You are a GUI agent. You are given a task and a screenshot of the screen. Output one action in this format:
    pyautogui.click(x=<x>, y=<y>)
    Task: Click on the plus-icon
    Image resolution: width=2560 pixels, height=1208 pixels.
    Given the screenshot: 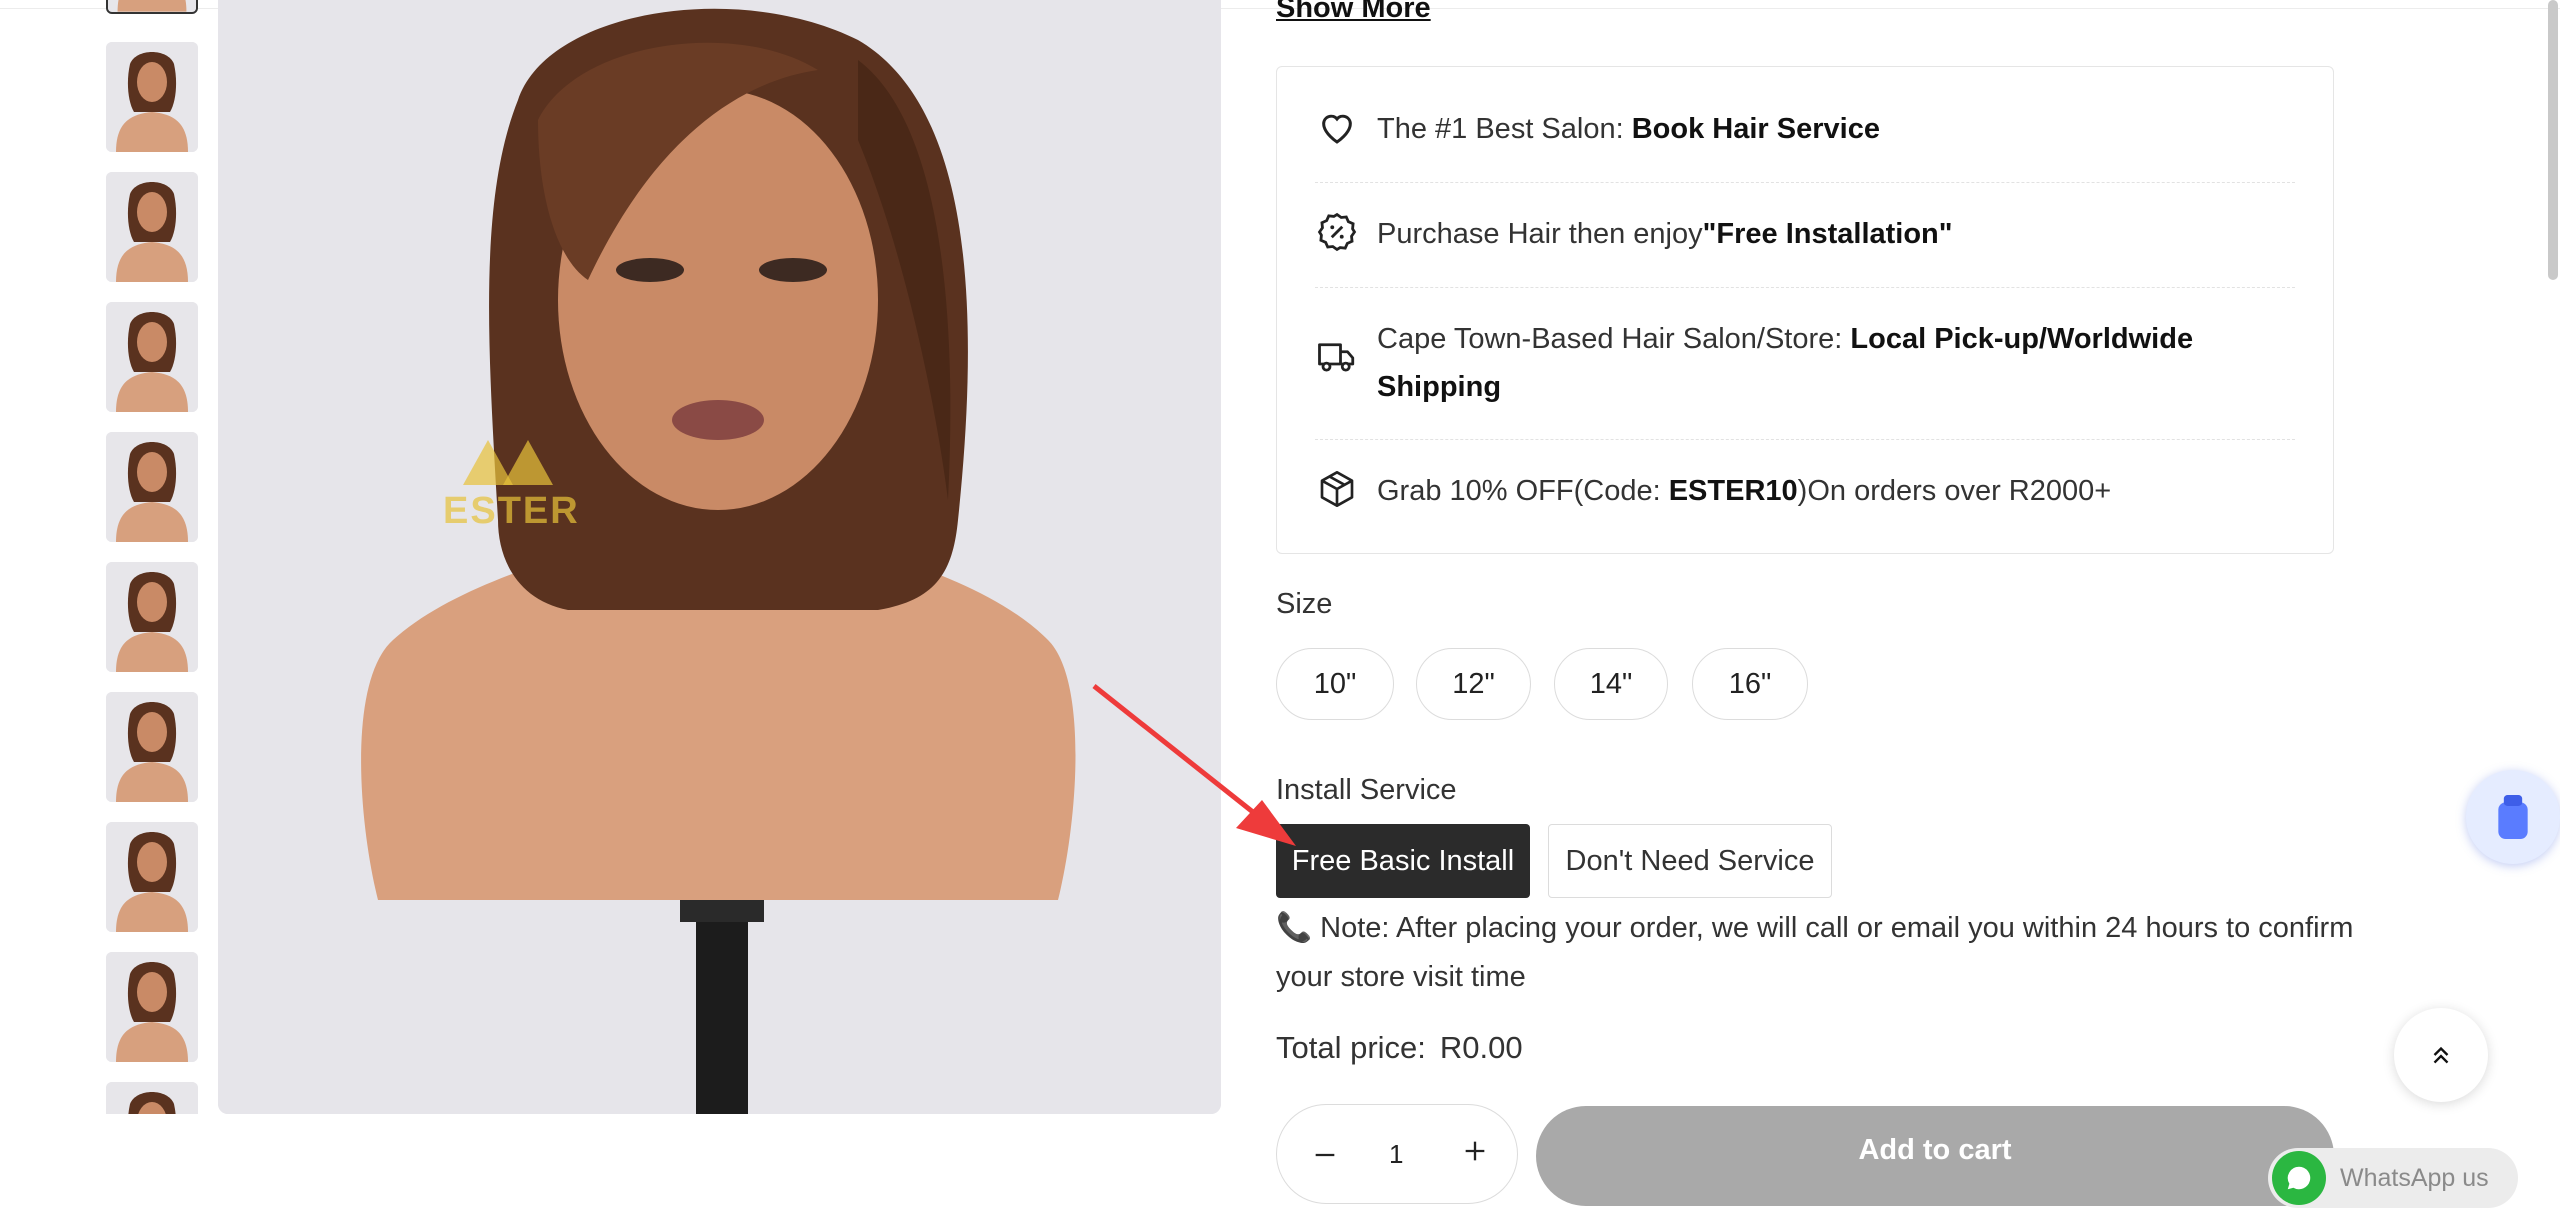 What is the action you would take?
    pyautogui.click(x=1475, y=1154)
    